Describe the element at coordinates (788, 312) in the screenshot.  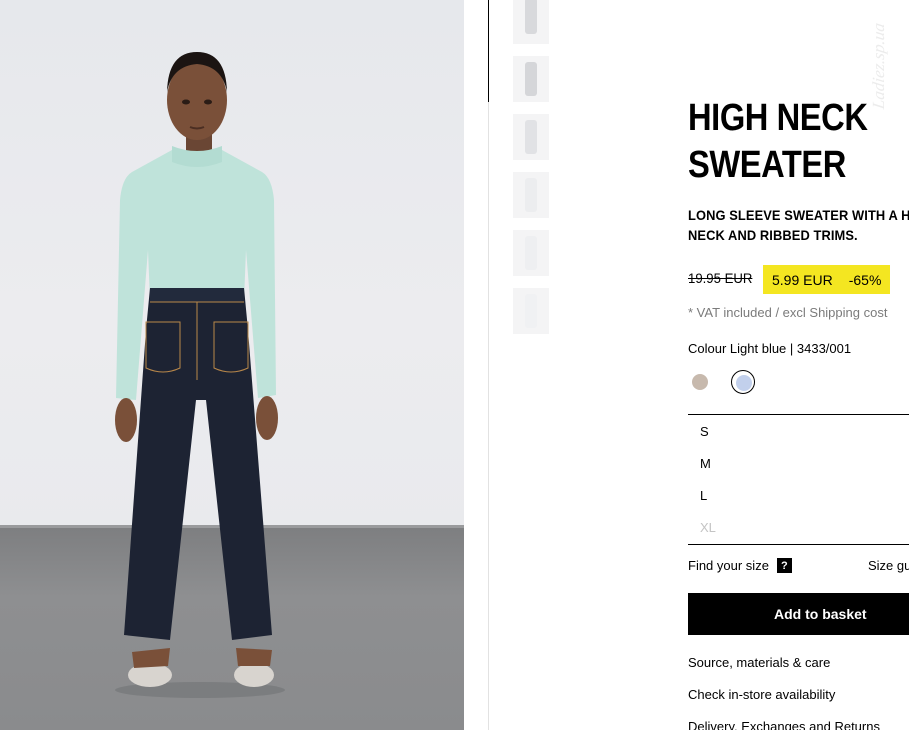
I see `vat-note: * VAT included / excl Shipping cost` at that location.